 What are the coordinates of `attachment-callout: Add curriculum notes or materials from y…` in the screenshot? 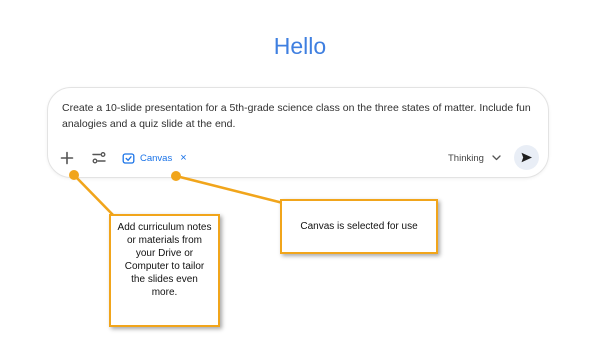 It's located at (164, 270).